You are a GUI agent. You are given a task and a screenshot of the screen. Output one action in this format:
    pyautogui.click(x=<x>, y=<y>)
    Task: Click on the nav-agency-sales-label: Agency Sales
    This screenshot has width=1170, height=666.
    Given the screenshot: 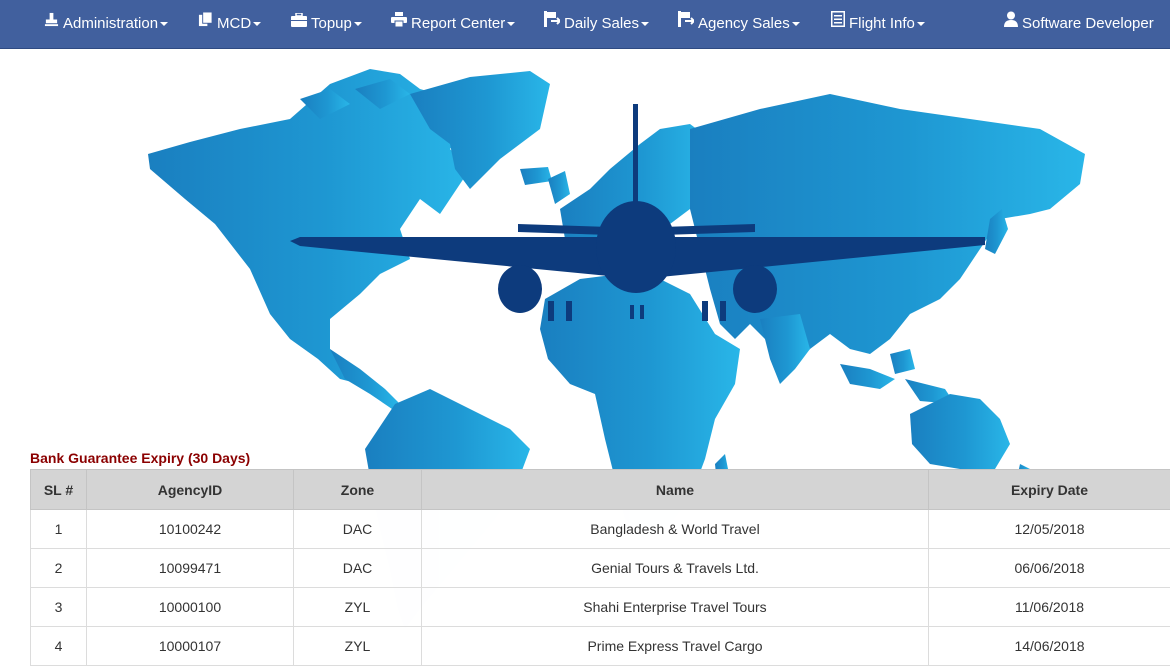 What is the action you would take?
    pyautogui.click(x=744, y=23)
    